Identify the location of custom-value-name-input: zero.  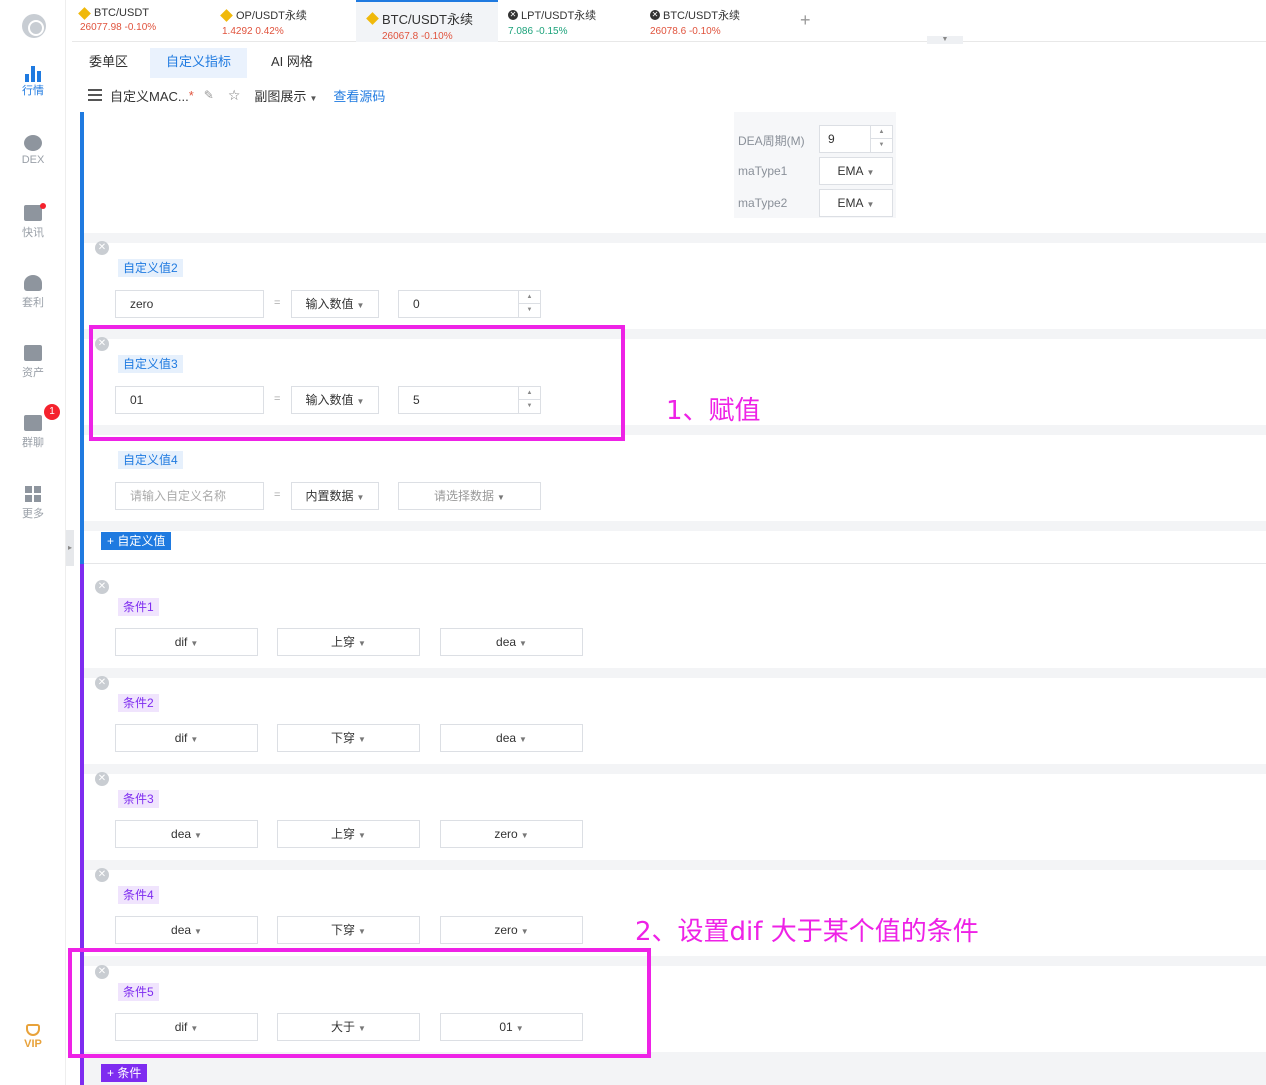
(189, 304).